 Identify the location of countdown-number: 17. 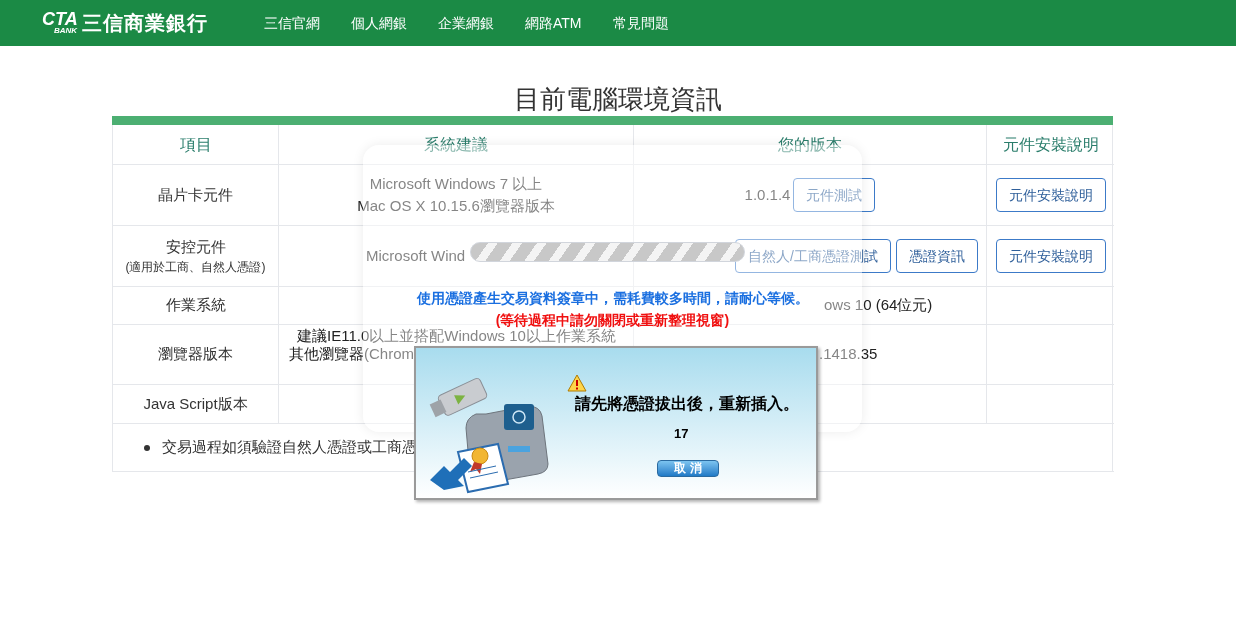
(681, 434).